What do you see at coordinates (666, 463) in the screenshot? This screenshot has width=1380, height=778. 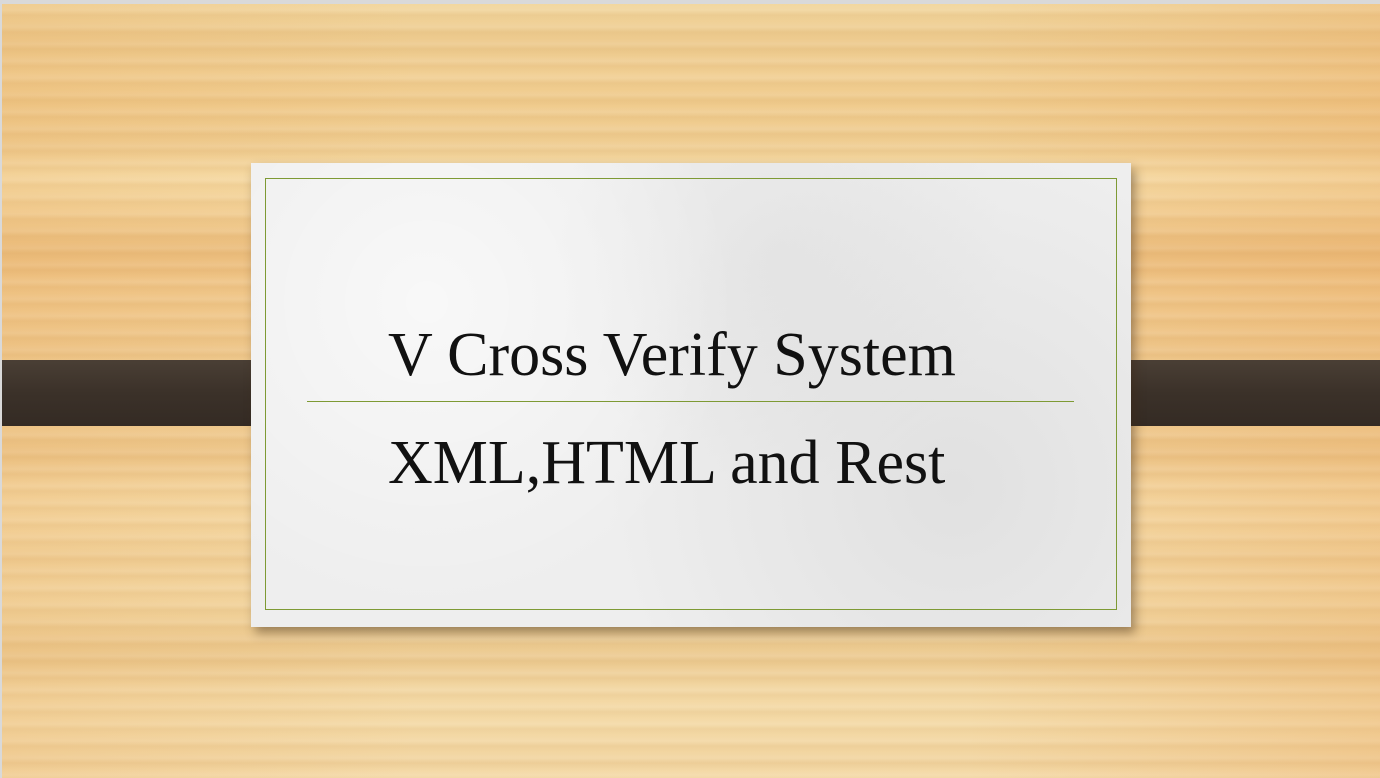 I see `slide-subtitle: XML,HTML and Rest` at bounding box center [666, 463].